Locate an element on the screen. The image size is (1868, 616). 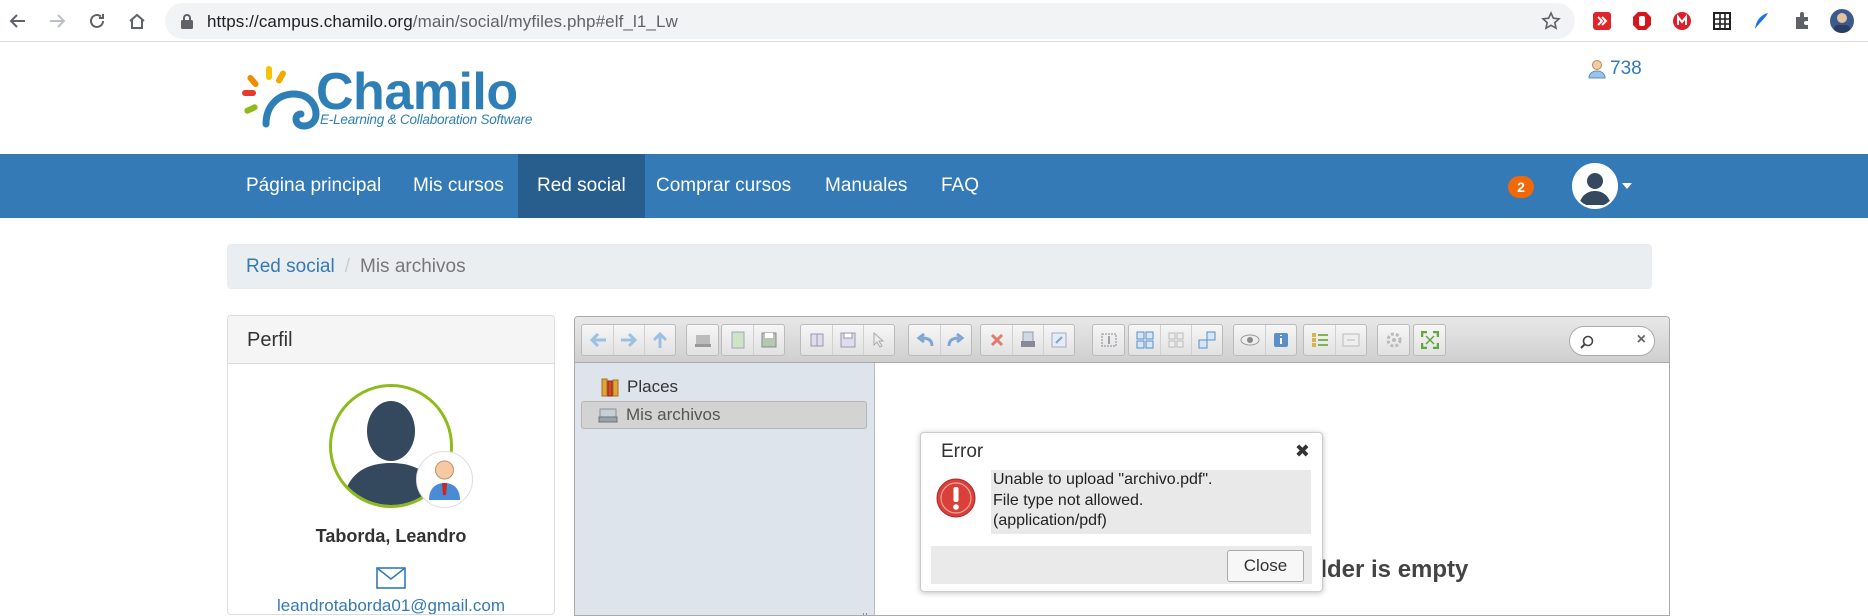
profile-name: Taborda, Leandro is located at coordinates (391, 536).